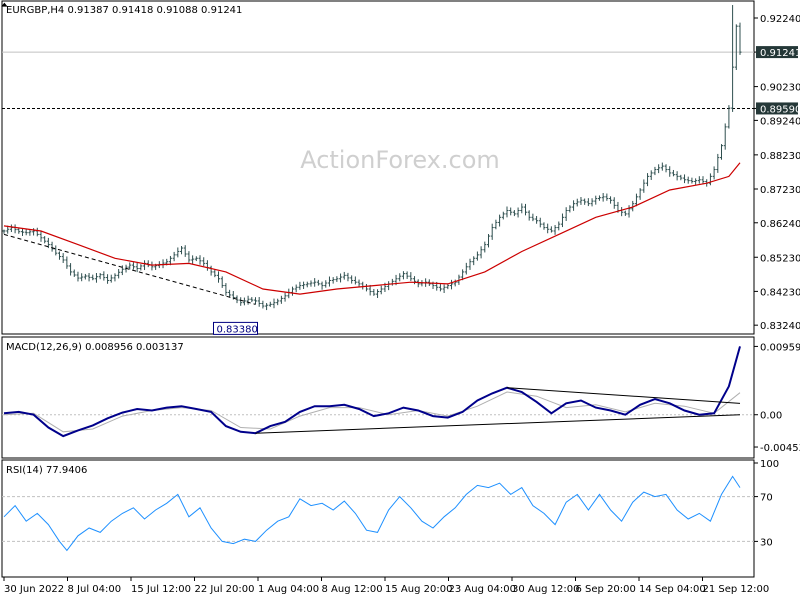  I want to click on rsi-tick-label: 70, so click(766, 498).